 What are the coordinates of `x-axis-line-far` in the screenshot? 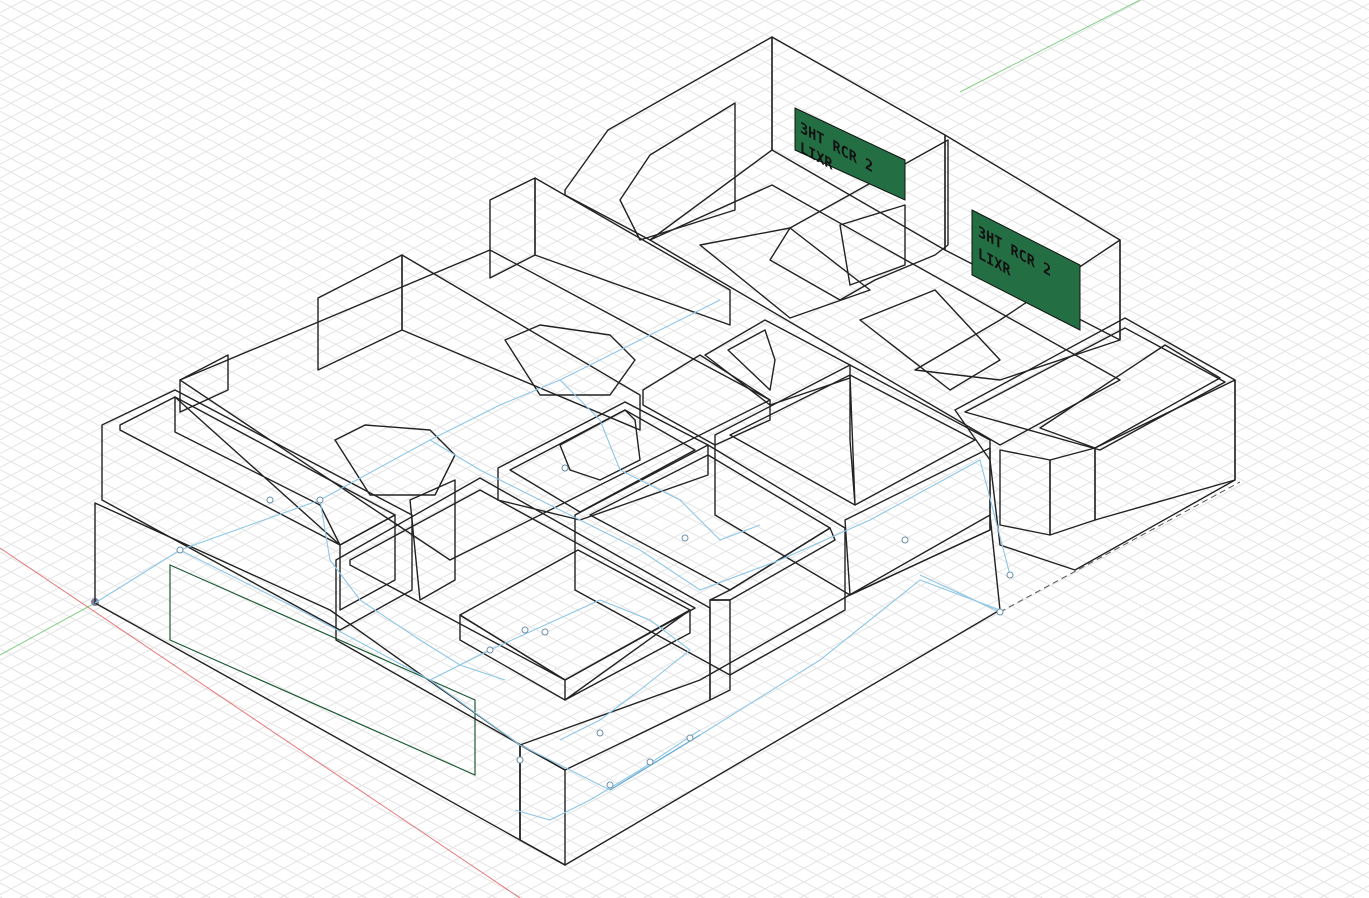 It's located at (1120, 547).